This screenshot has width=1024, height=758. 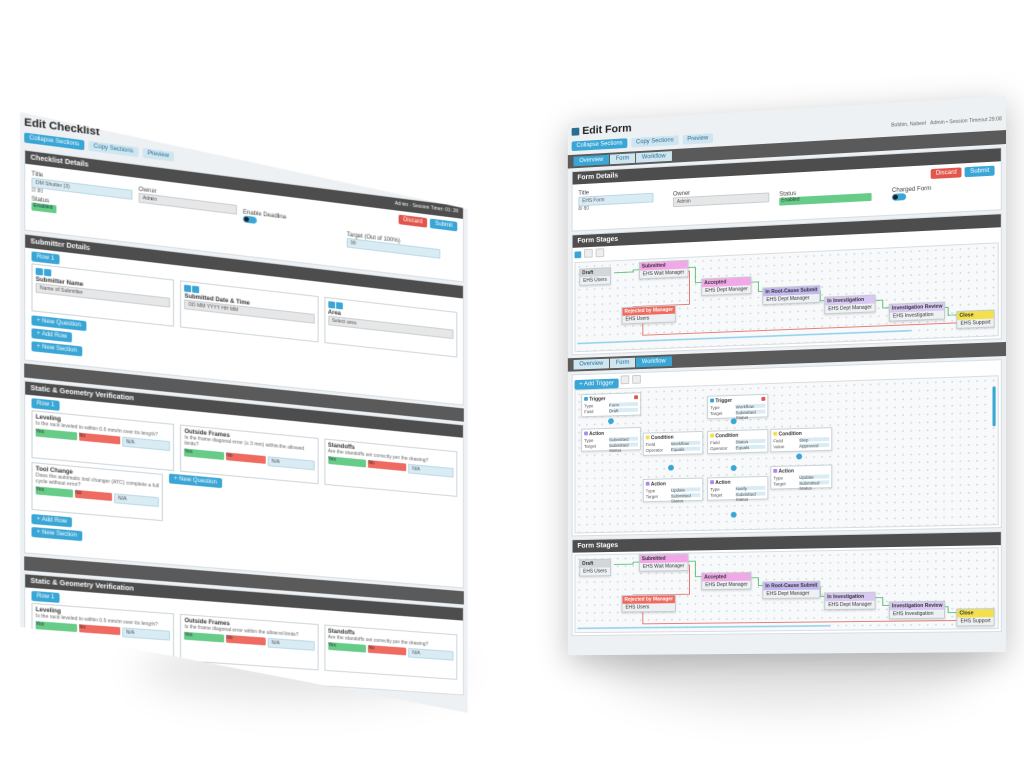 I want to click on zoom-icon, so click(x=625, y=380).